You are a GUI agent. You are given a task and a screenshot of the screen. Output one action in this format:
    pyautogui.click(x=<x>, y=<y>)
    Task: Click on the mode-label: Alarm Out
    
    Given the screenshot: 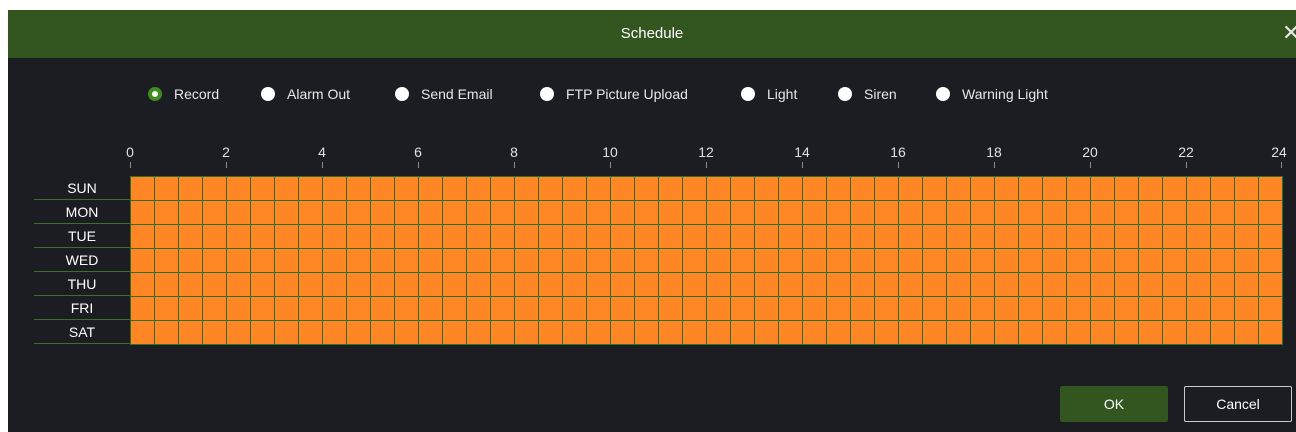 What is the action you would take?
    pyautogui.click(x=319, y=94)
    